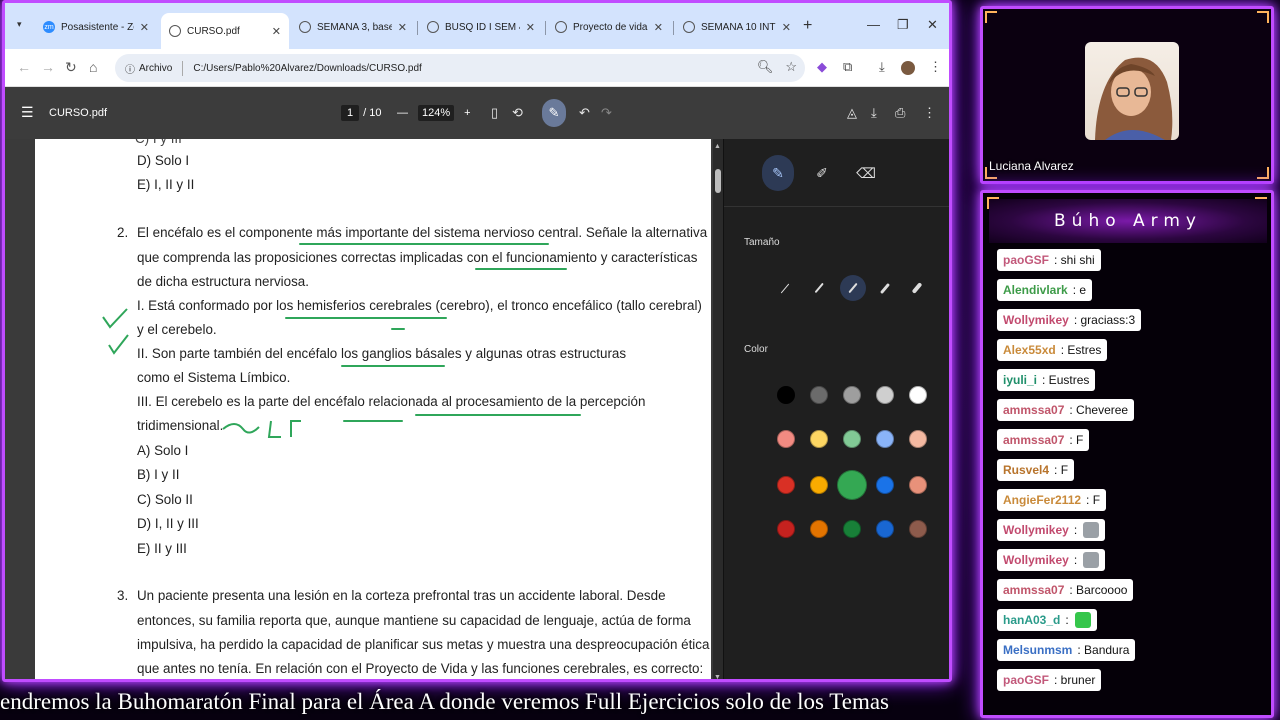  Describe the element at coordinates (1098, 590) in the screenshot. I see `chat-text: : Barcoooo` at that location.